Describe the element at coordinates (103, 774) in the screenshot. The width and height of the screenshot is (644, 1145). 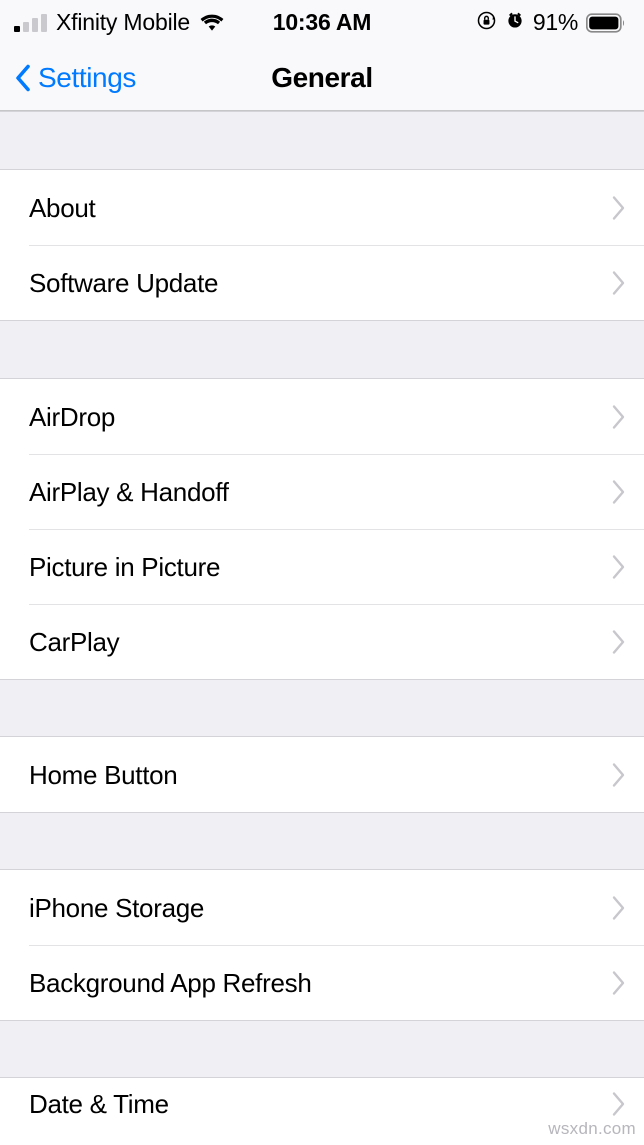
I see `row-label: Home Button` at that location.